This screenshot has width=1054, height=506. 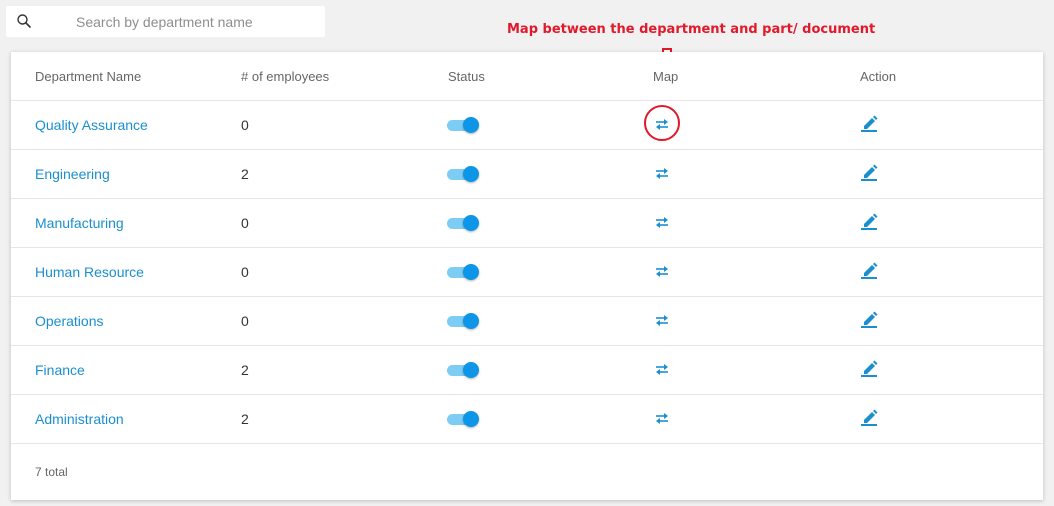 What do you see at coordinates (527, 223) in the screenshot?
I see `table-row: Manufacturing 0` at bounding box center [527, 223].